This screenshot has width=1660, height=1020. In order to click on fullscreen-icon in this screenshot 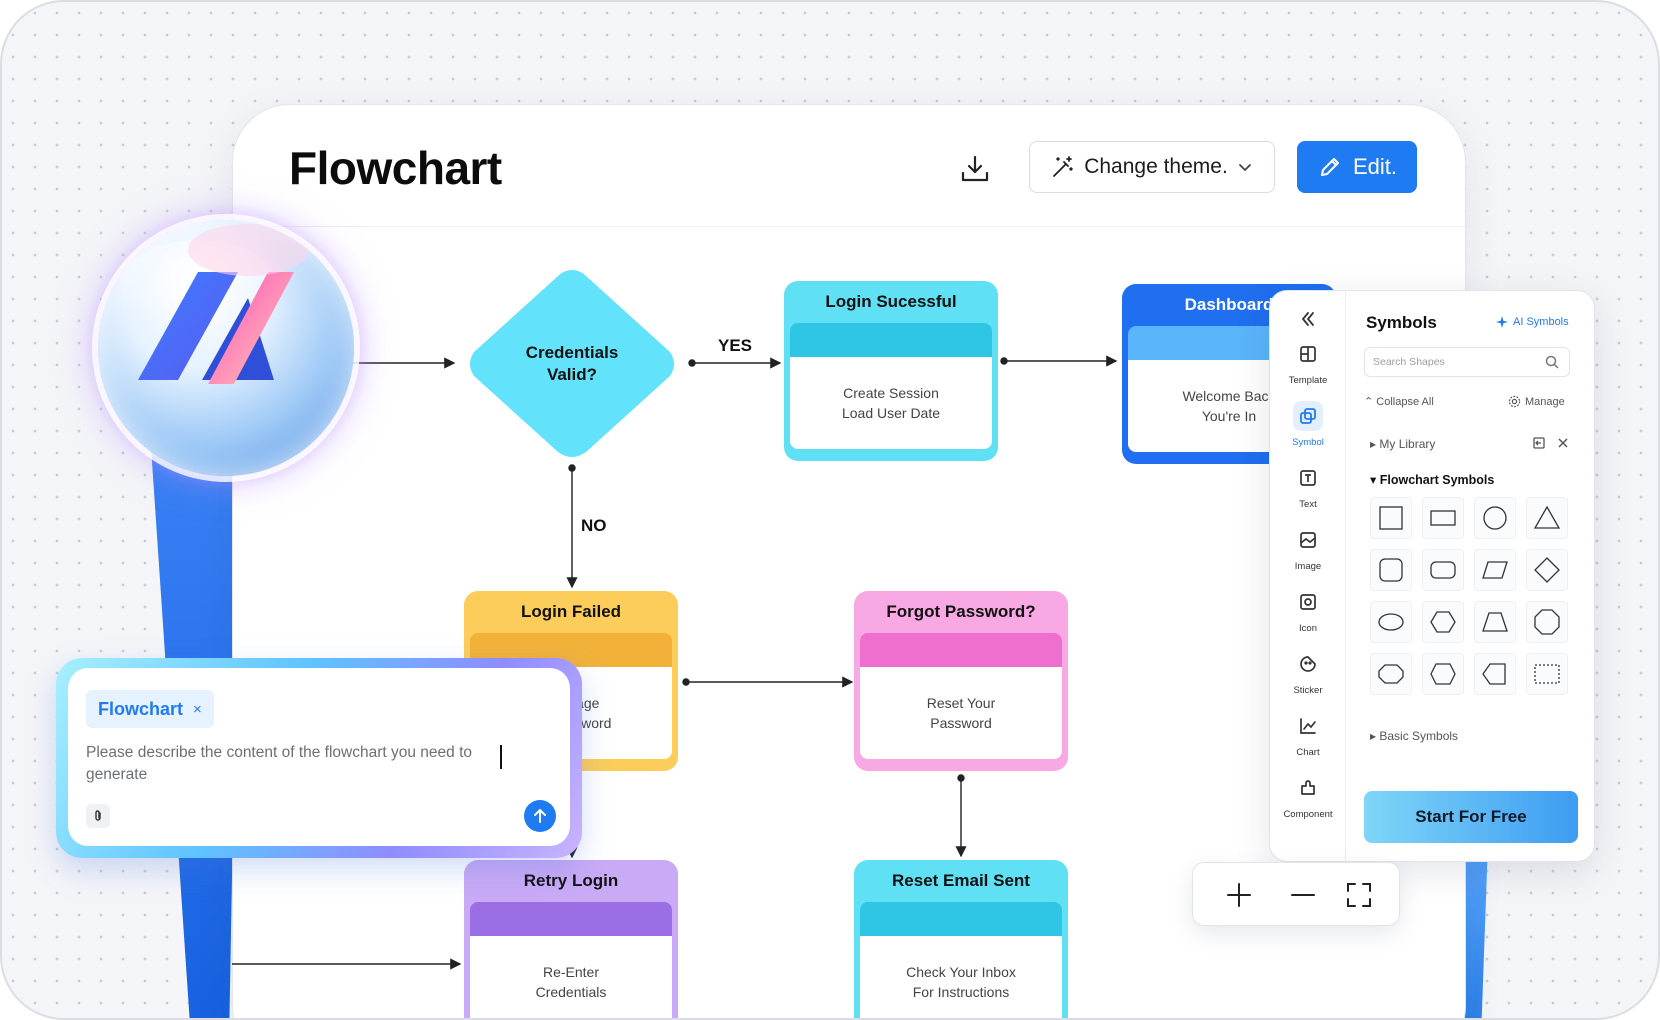, I will do `click(1359, 895)`.